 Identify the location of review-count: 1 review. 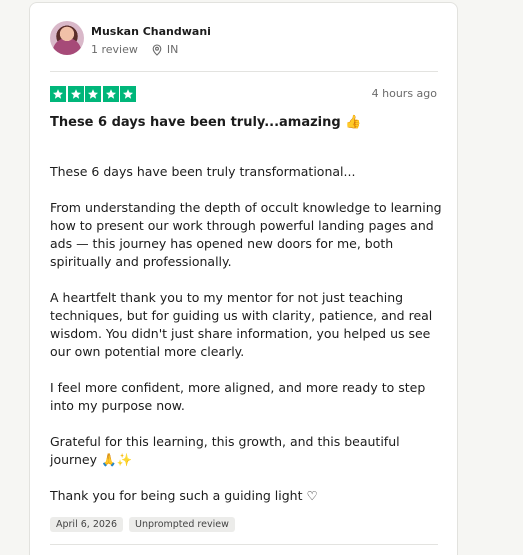
(114, 49).